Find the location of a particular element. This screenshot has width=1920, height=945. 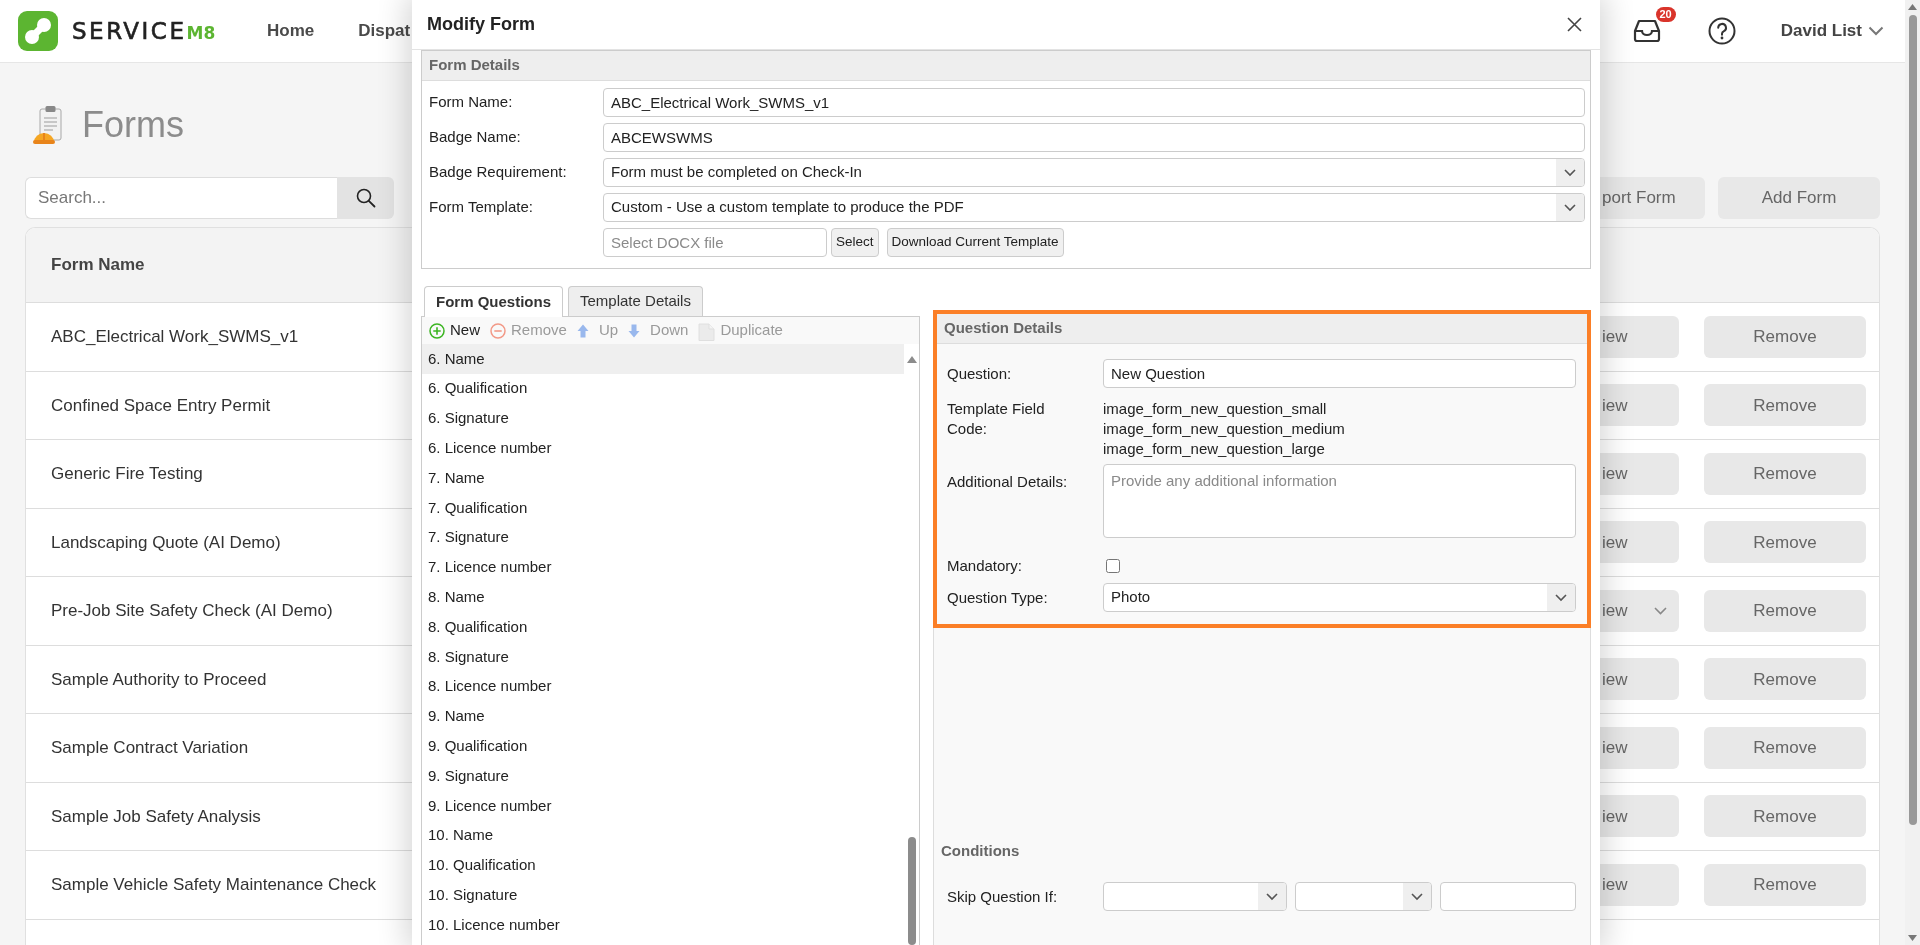

document-icon is located at coordinates (707, 330).